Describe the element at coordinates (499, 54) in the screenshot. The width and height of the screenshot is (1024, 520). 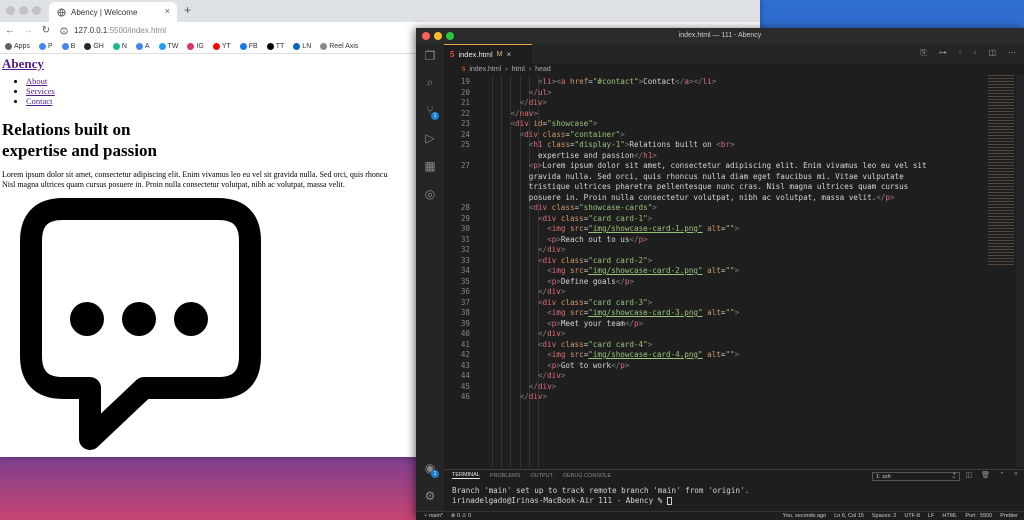
I see `modified-indicator: M` at that location.